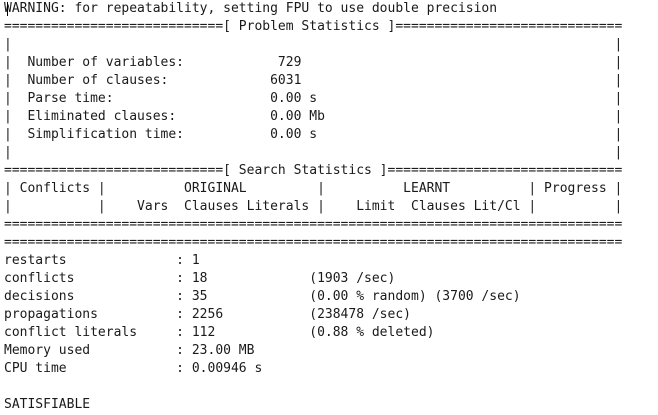 This screenshot has width=658, height=415. Describe the element at coordinates (313, 116) in the screenshot. I see `stat-eliminated-clauses: | Eliminated clauses: 0.00 Mb |` at that location.